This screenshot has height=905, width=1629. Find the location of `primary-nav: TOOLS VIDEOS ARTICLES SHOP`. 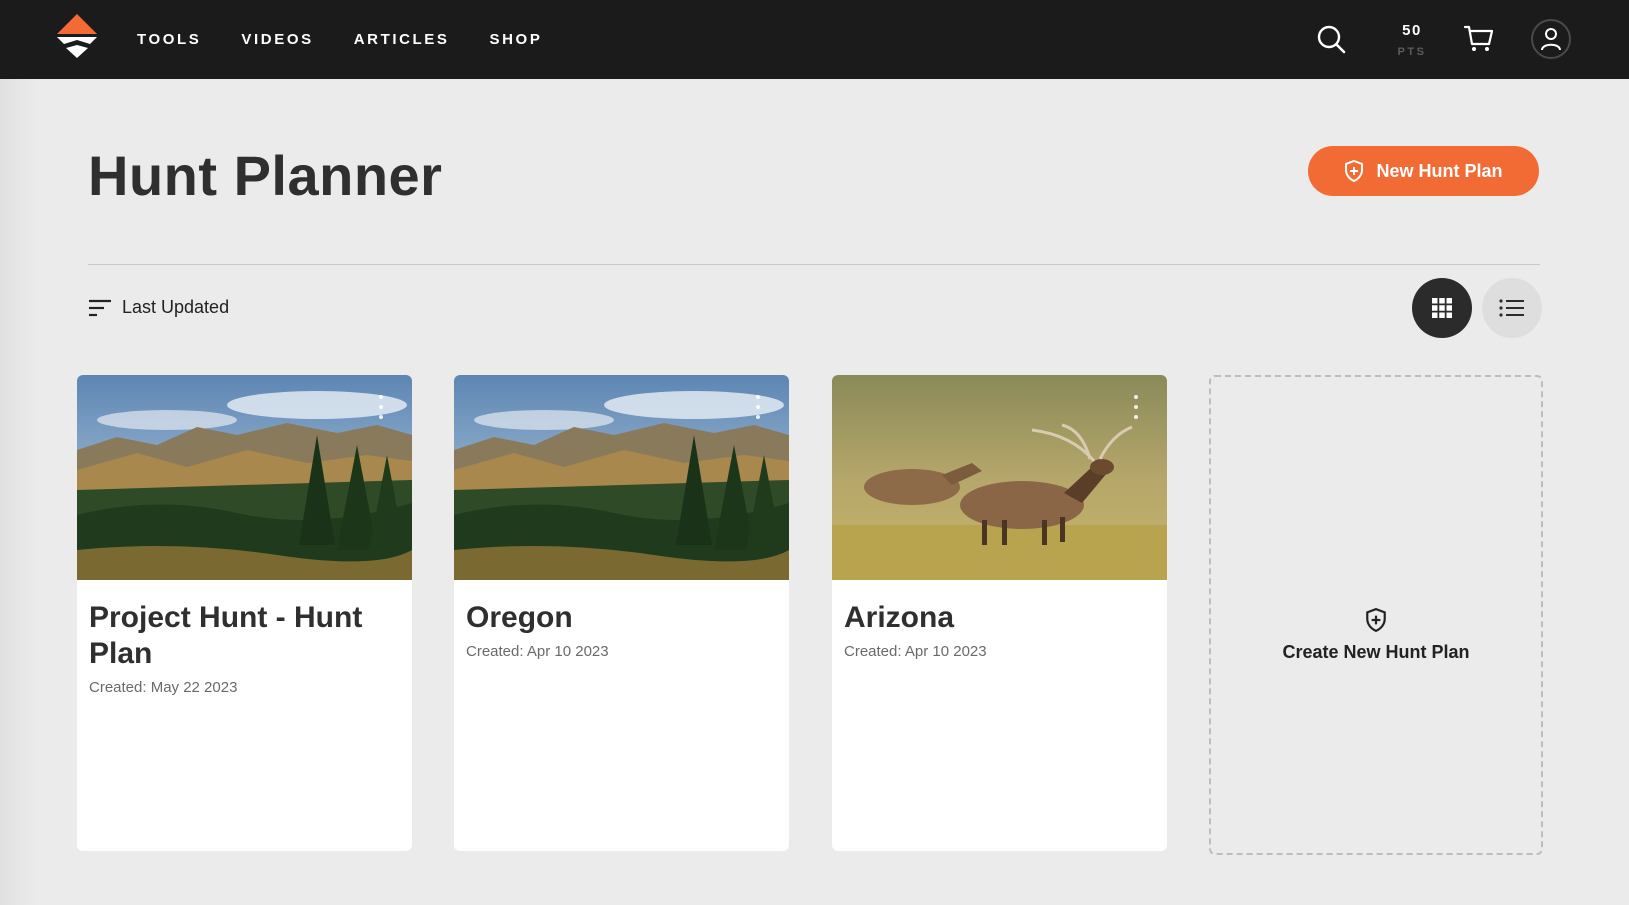

primary-nav: TOOLS VIDEOS ARTICLES SHOP is located at coordinates (339, 39).